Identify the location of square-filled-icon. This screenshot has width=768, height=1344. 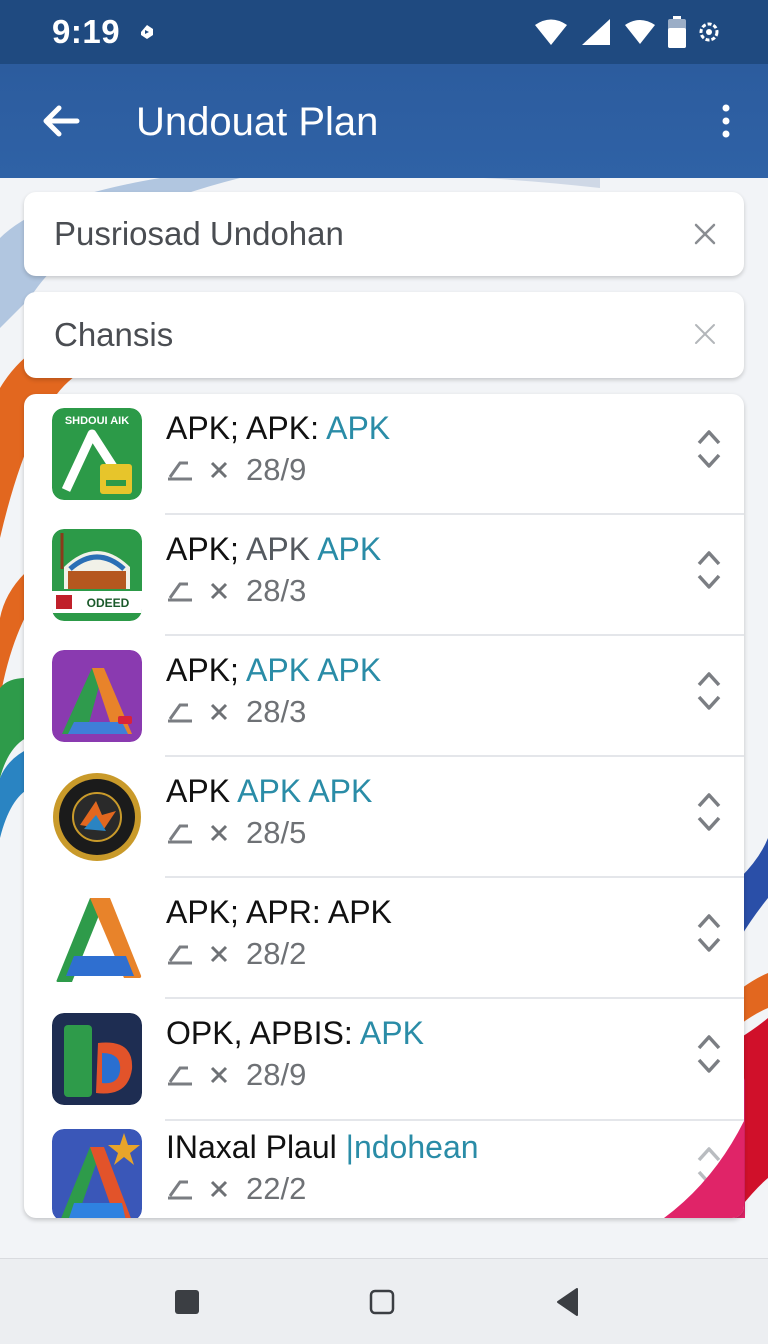
(187, 1302).